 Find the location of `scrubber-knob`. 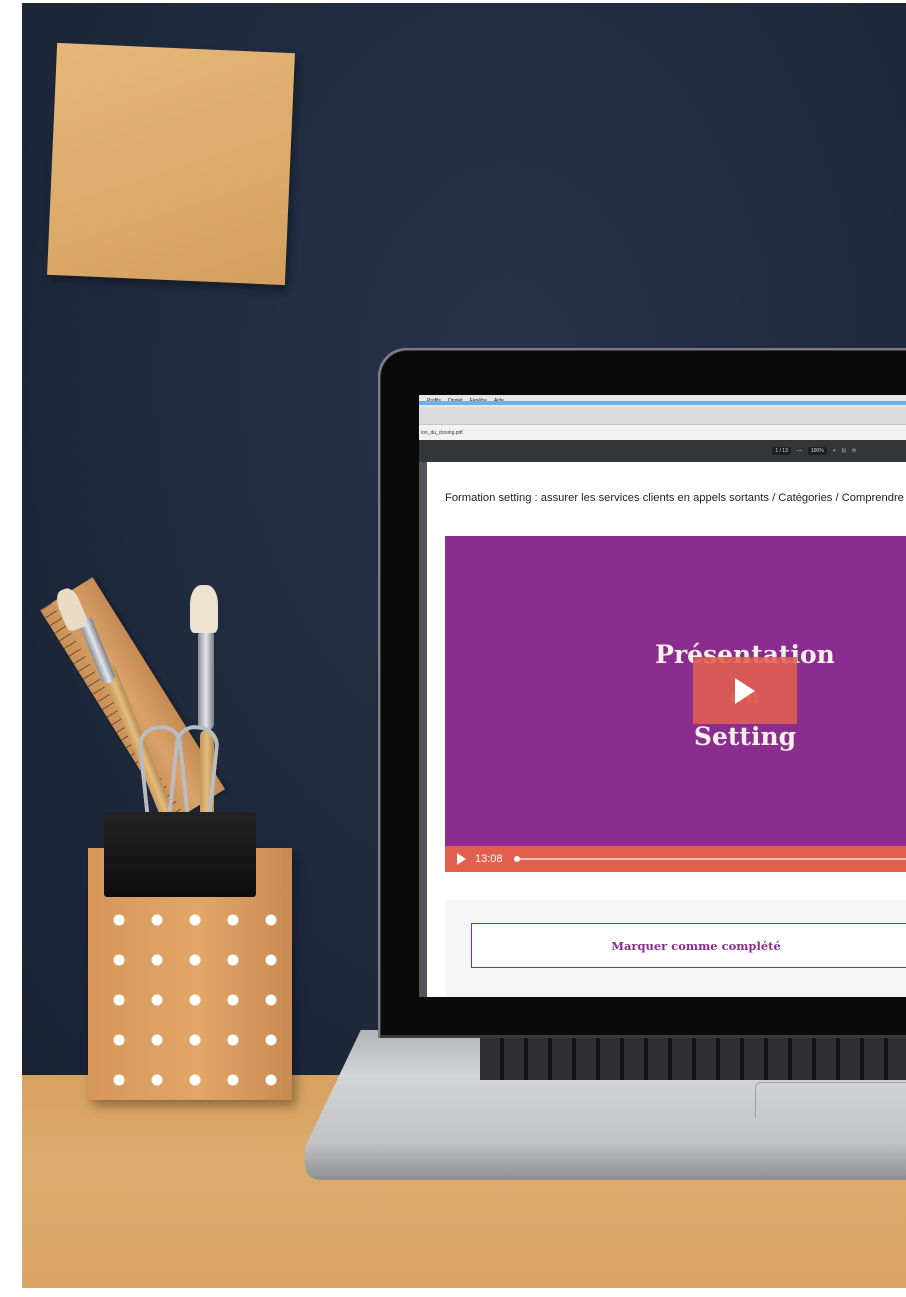

scrubber-knob is located at coordinates (516, 859).